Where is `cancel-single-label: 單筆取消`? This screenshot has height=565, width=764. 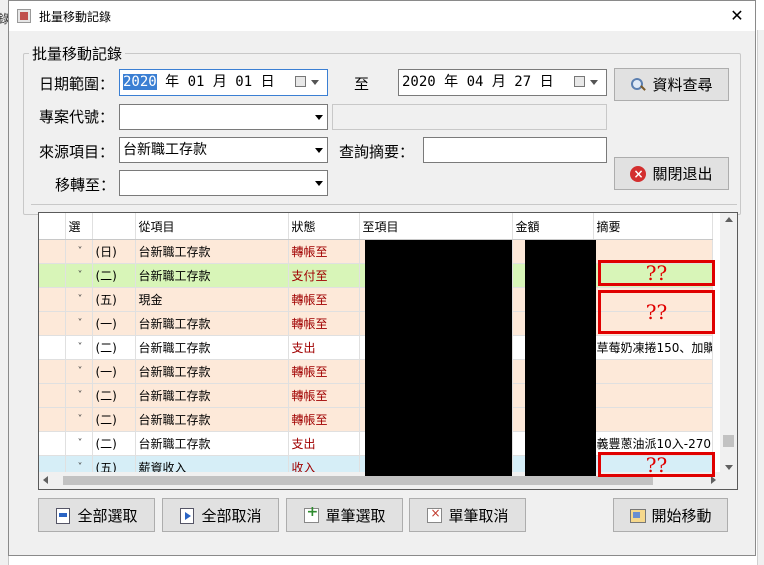 cancel-single-label: 單筆取消 is located at coordinates (478, 515).